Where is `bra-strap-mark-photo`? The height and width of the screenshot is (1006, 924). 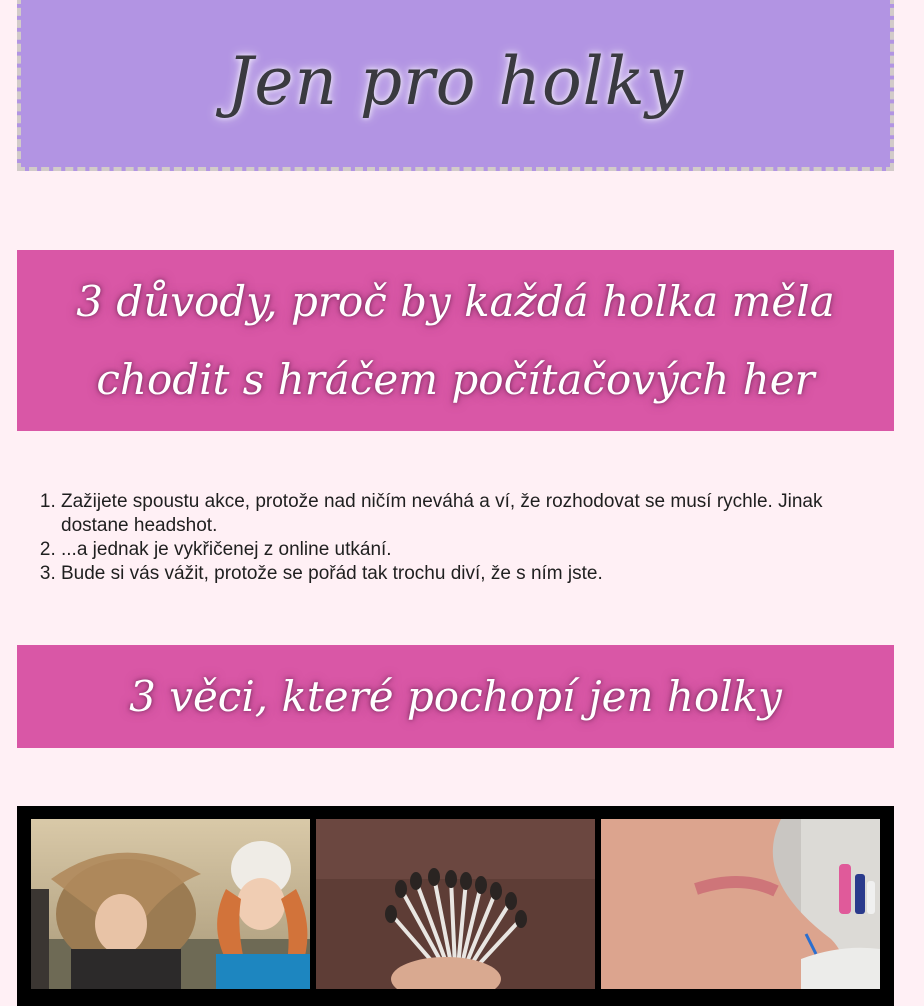
bra-strap-mark-photo is located at coordinates (740, 904).